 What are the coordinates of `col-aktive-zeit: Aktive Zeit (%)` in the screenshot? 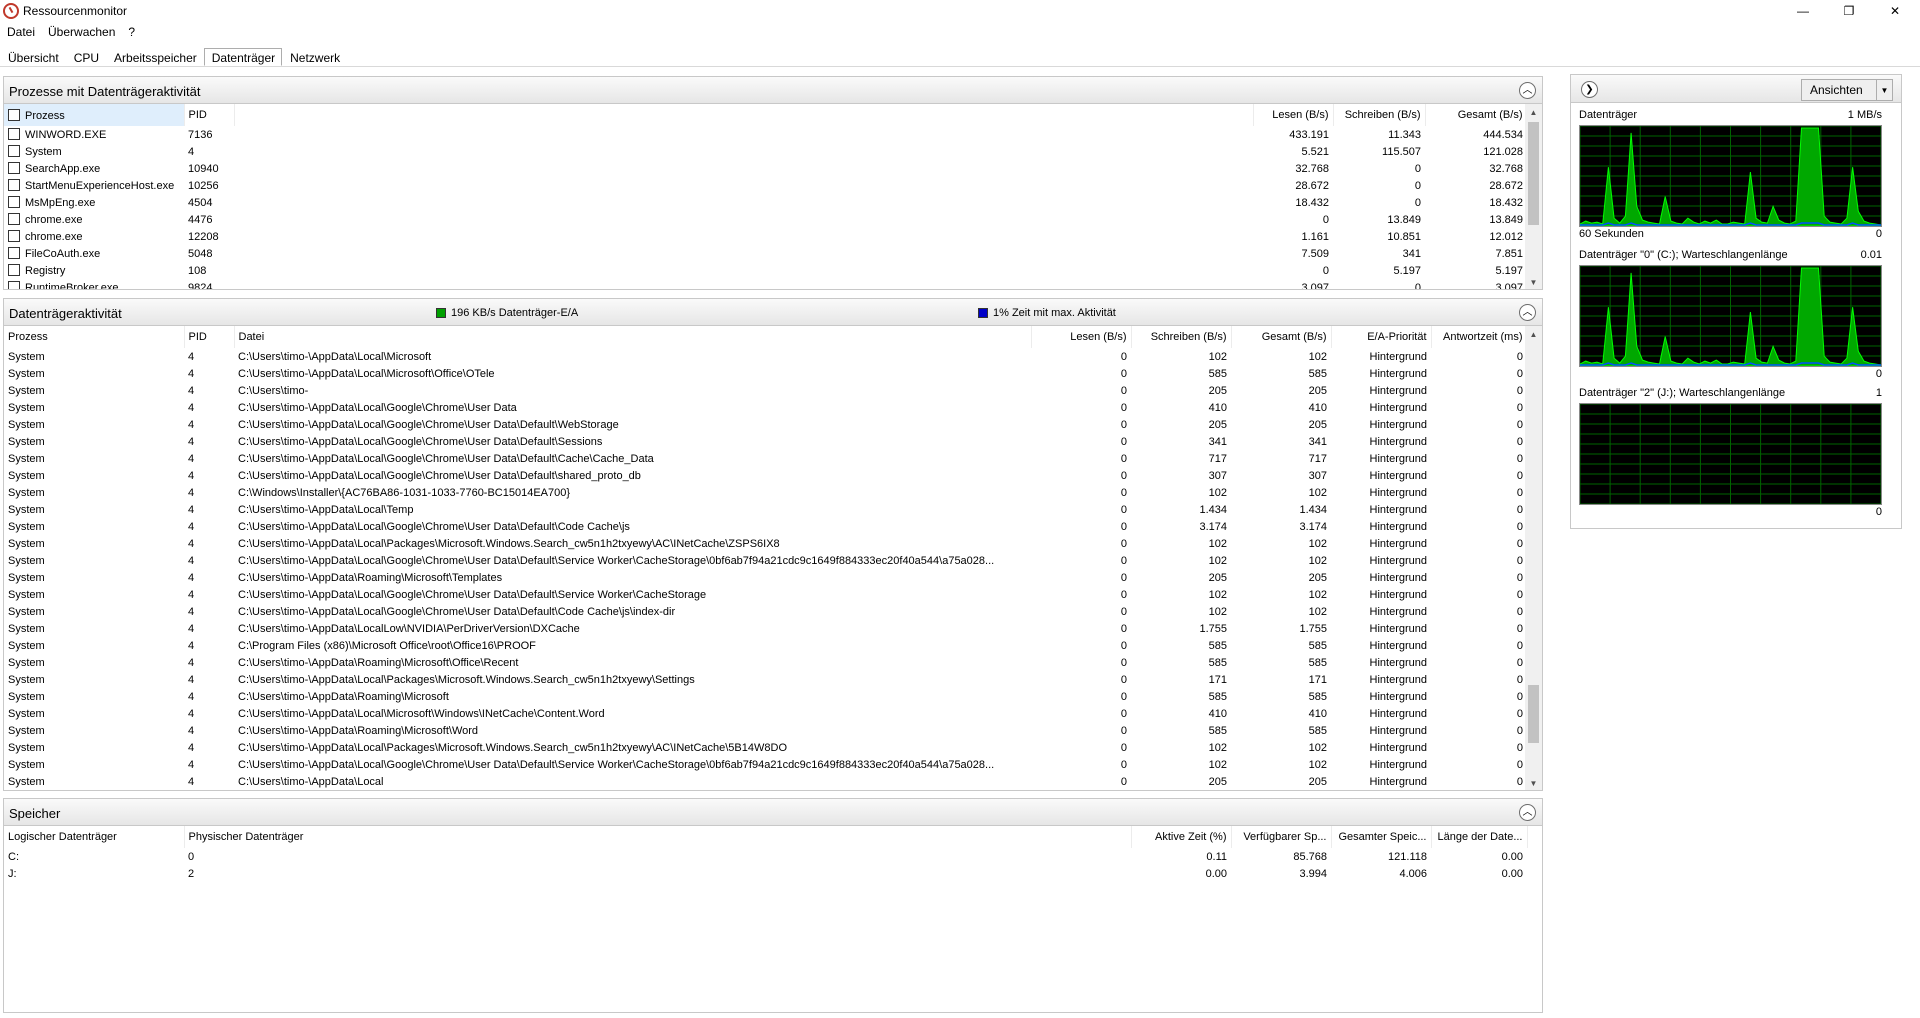 It's located at (1181, 837).